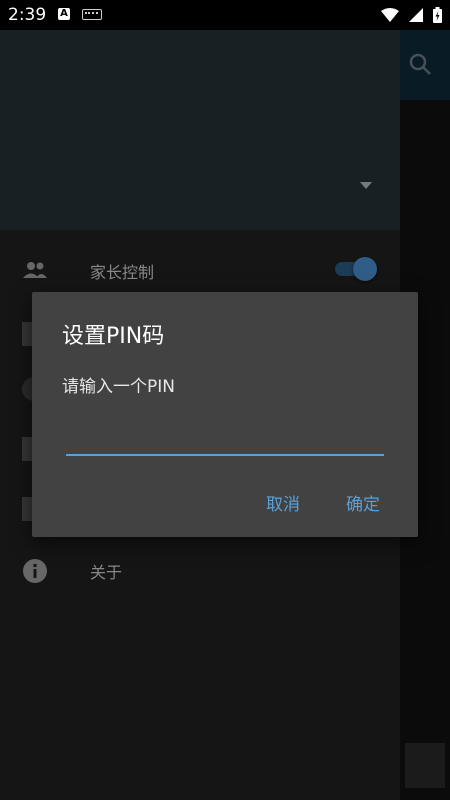  Describe the element at coordinates (225, 439) in the screenshot. I see `pin-input` at that location.